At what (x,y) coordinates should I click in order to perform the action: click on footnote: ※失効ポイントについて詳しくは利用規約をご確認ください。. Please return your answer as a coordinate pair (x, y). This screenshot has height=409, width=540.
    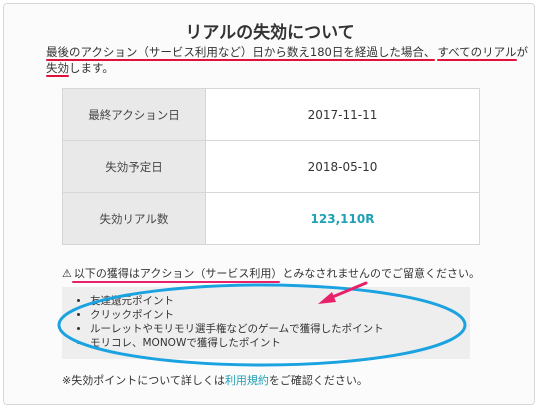
    Looking at the image, I should click on (215, 380).